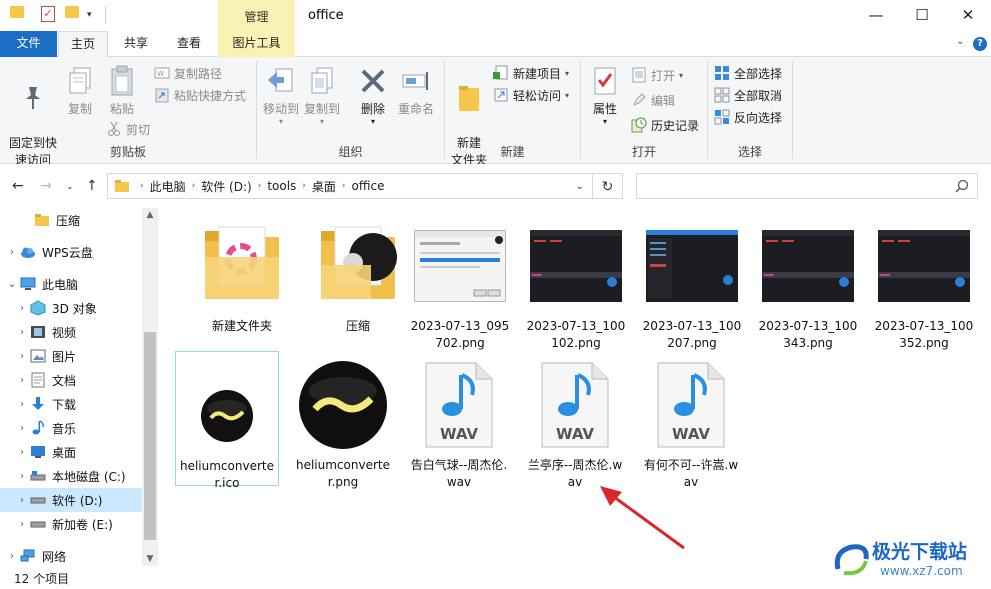  What do you see at coordinates (531, 73) in the screenshot?
I see `new-item-button: 新建项目 ▾` at bounding box center [531, 73].